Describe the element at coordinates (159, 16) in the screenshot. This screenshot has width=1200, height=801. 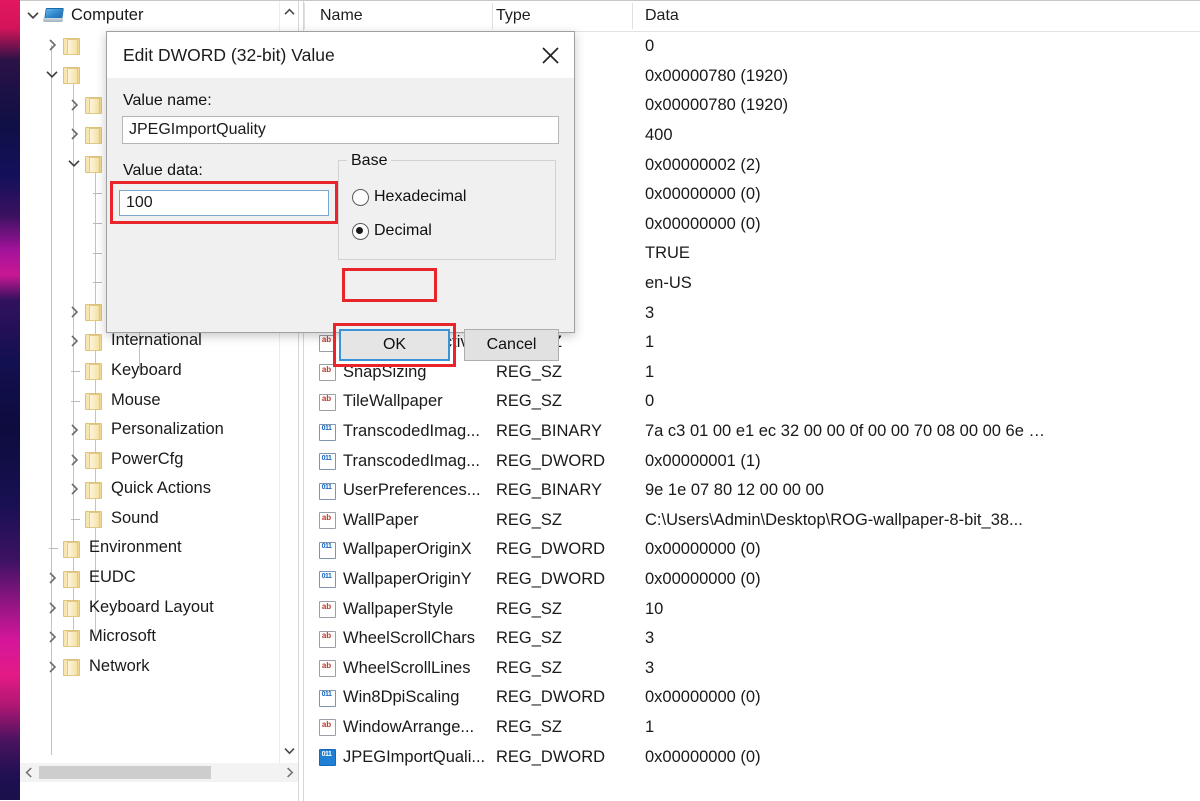
I see `tree-root-computer: Computer` at that location.